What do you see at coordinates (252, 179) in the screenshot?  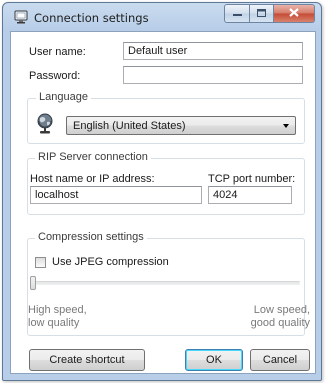 I see `port-label: TCP port number:` at bounding box center [252, 179].